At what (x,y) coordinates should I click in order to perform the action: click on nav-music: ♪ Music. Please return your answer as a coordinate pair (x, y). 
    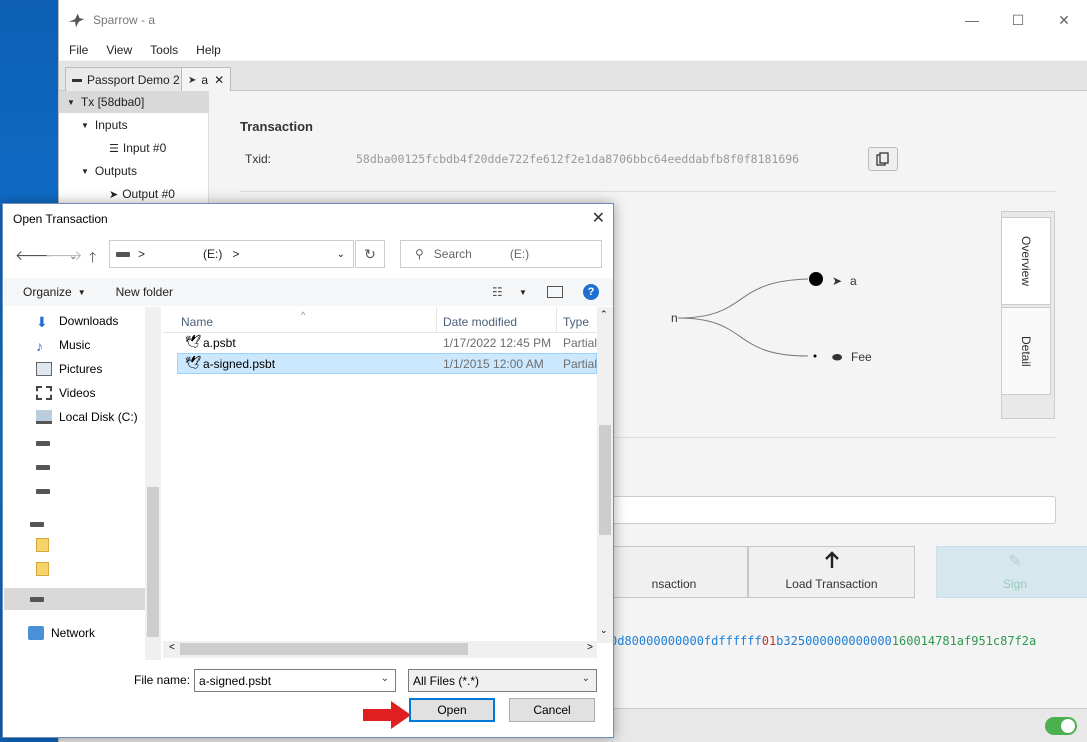
    Looking at the image, I should click on (63, 345).